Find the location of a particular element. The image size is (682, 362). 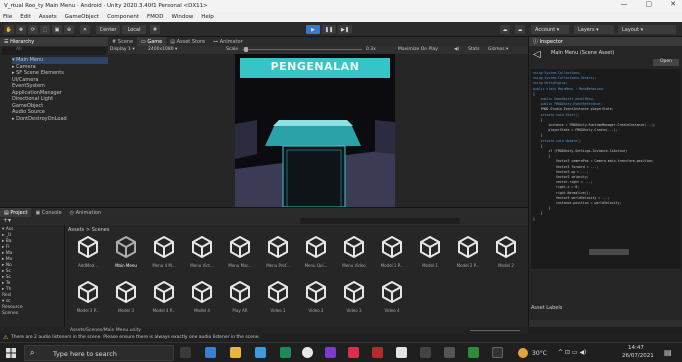

rect-tool-icon: ▣ is located at coordinates (57, 29).